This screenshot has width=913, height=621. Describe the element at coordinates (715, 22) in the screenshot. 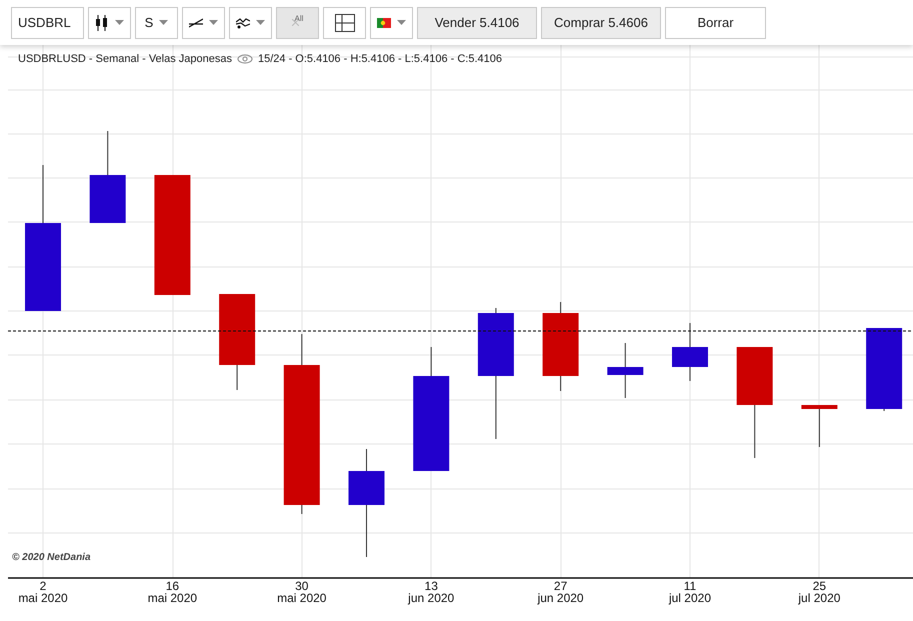

I see `clear-button: Borrar` at that location.